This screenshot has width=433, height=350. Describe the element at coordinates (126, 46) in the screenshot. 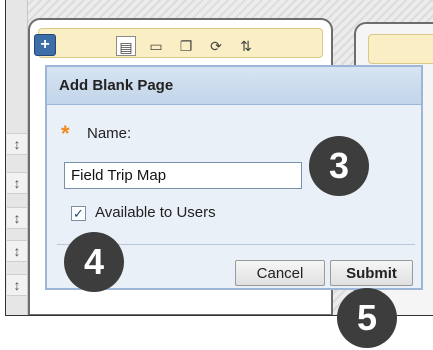

I see `list-view-icon: ▤` at that location.